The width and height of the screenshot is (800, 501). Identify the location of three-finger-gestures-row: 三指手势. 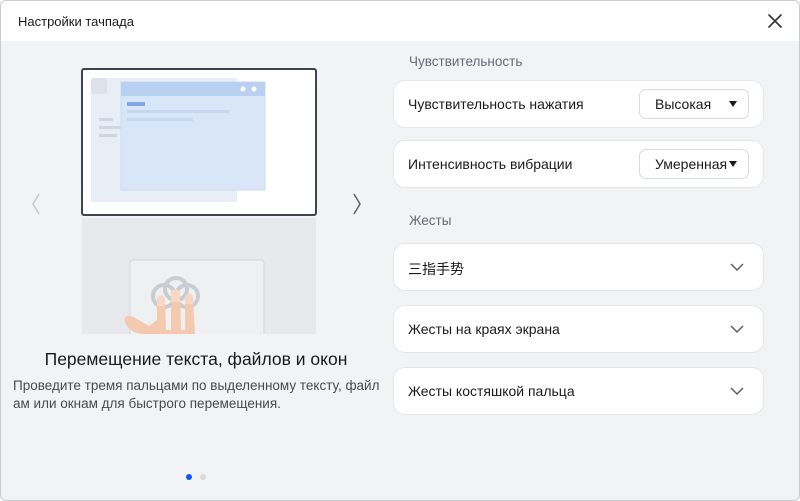
(578, 267).